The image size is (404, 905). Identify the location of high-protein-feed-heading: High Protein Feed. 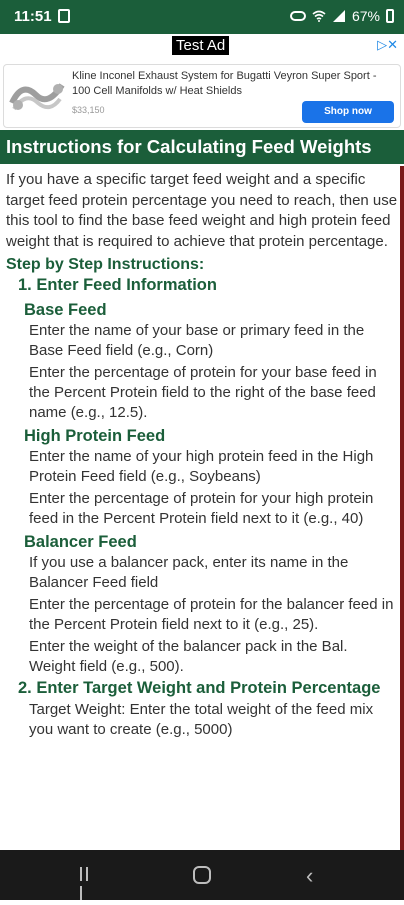
(95, 436).